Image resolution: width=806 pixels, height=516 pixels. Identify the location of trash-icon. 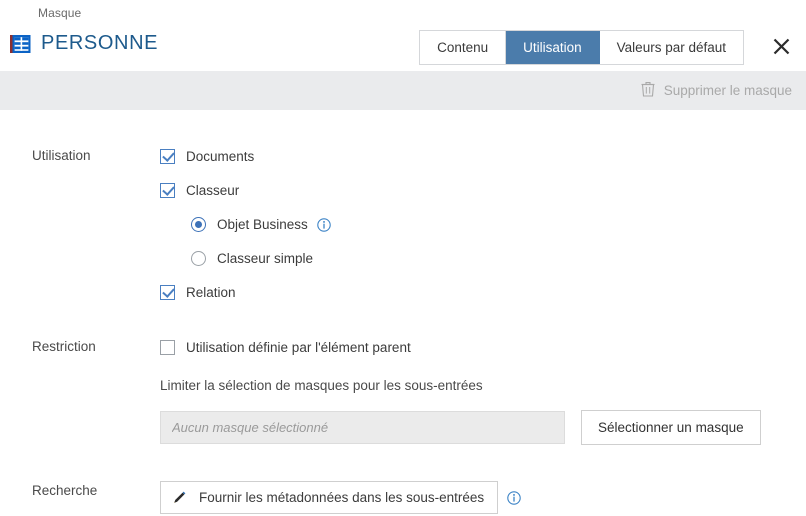
(648, 90).